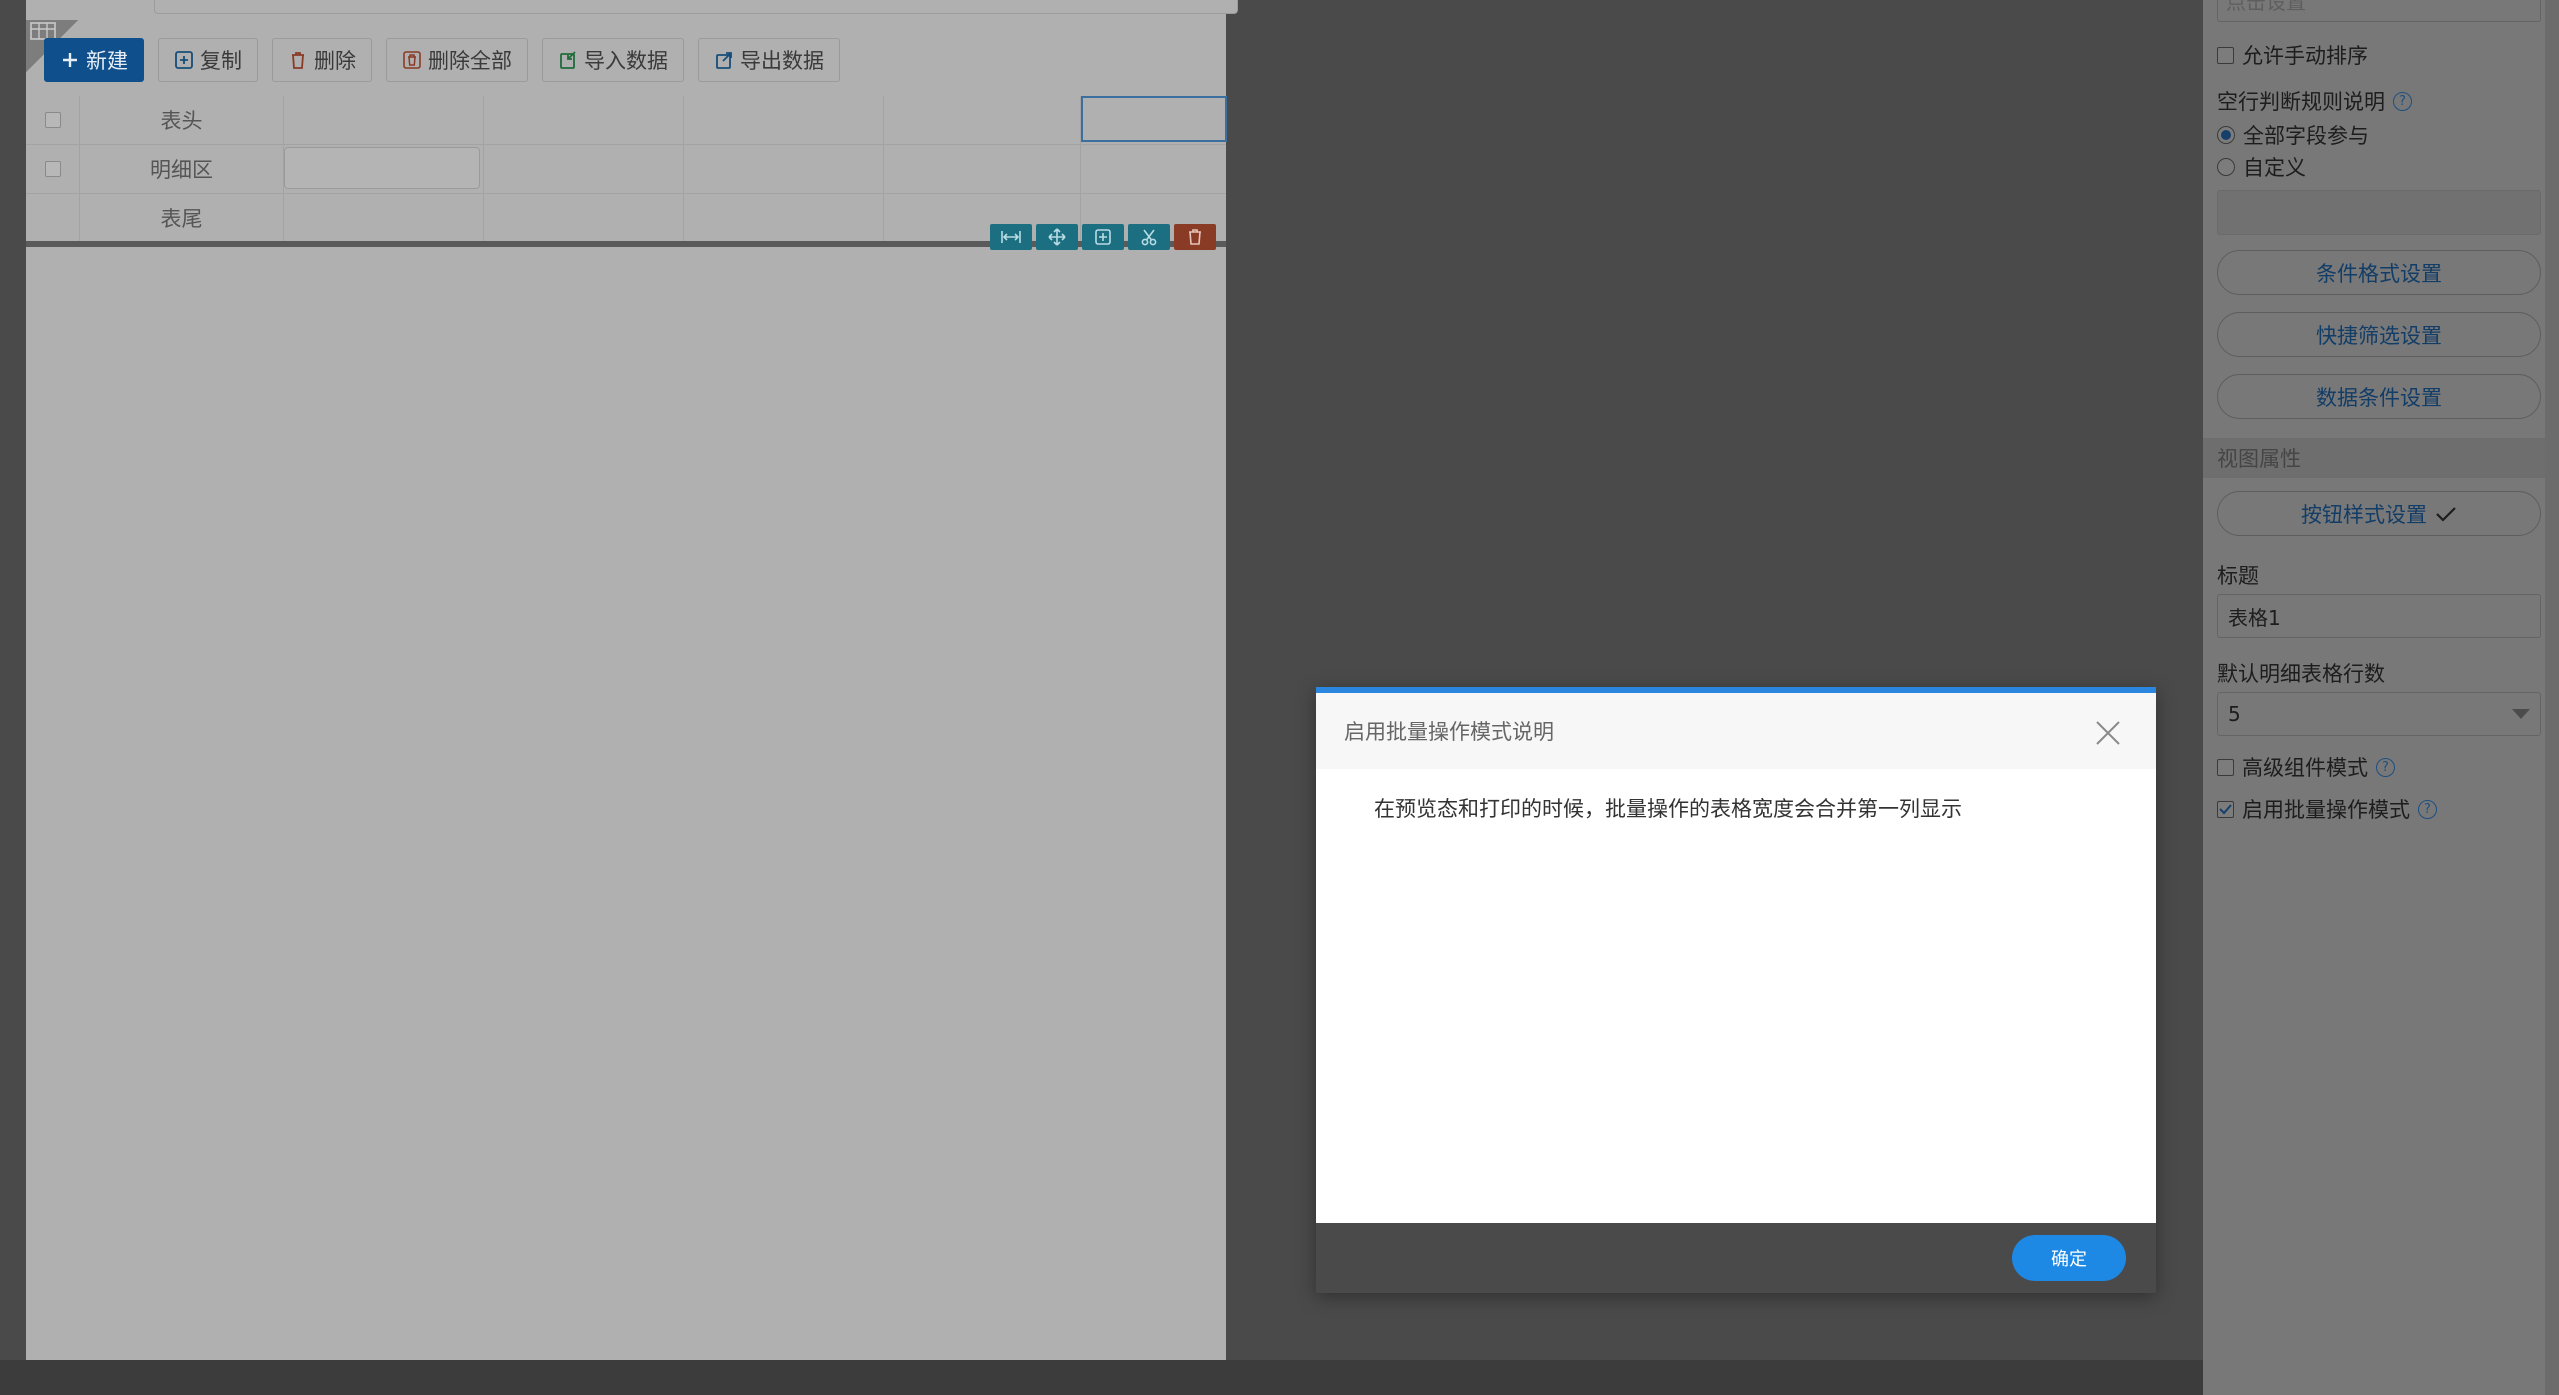 The width and height of the screenshot is (2559, 1395). I want to click on row-label-detail: 明细区, so click(182, 169).